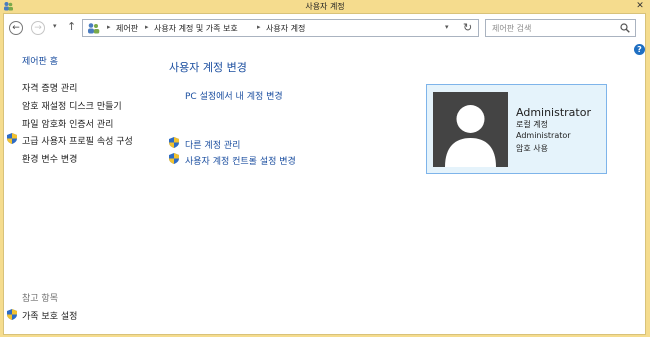  I want to click on account-type: 로컬 계정, so click(532, 124).